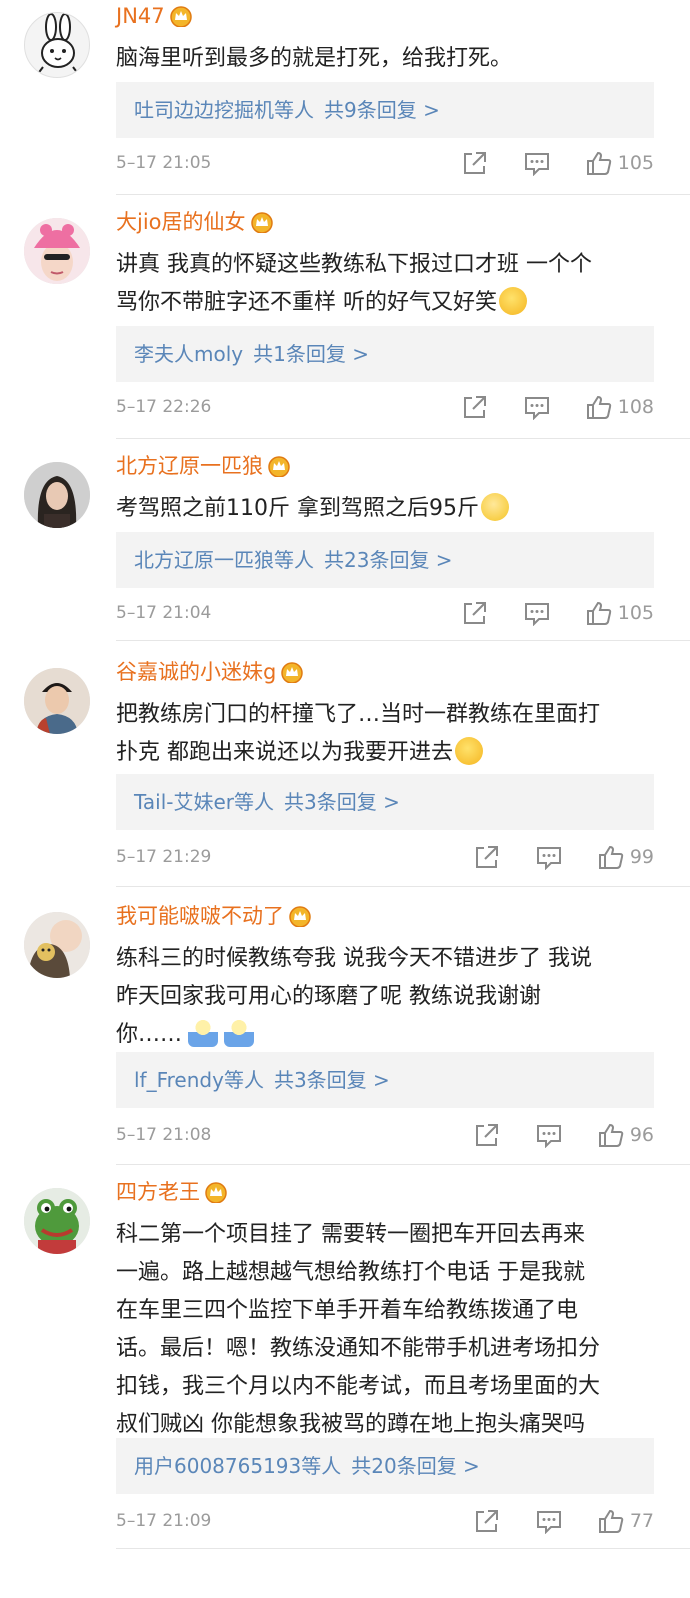  What do you see at coordinates (388, 734) in the screenshot?
I see `comment-text: 把教练房门口的杆撞飞了…当时一群教练在里面打 扑克 都跑出来说还以为我要开进去` at bounding box center [388, 734].